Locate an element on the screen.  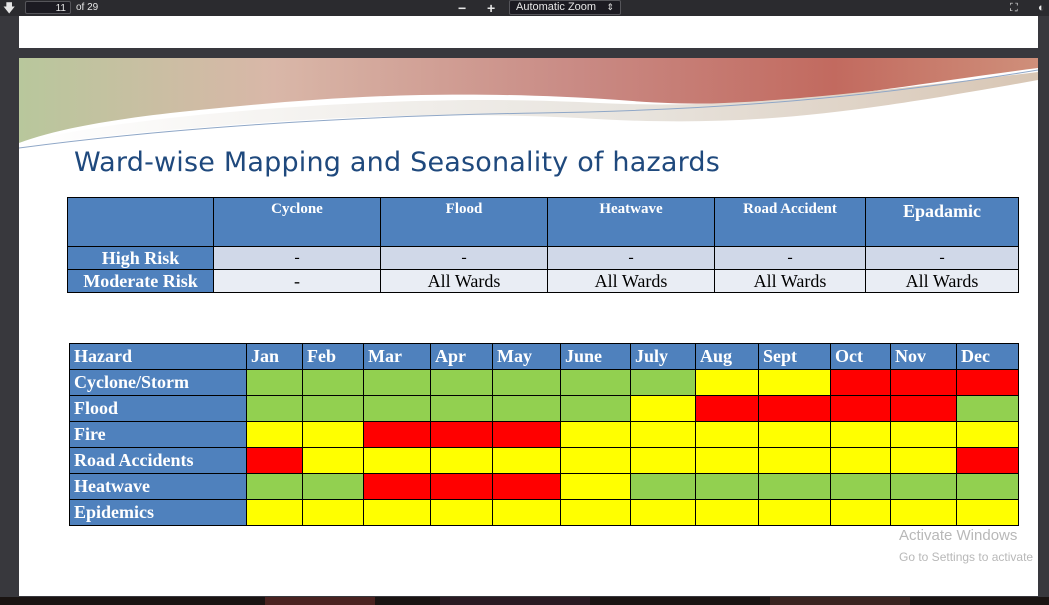
month-header: Oct is located at coordinates (860, 356).